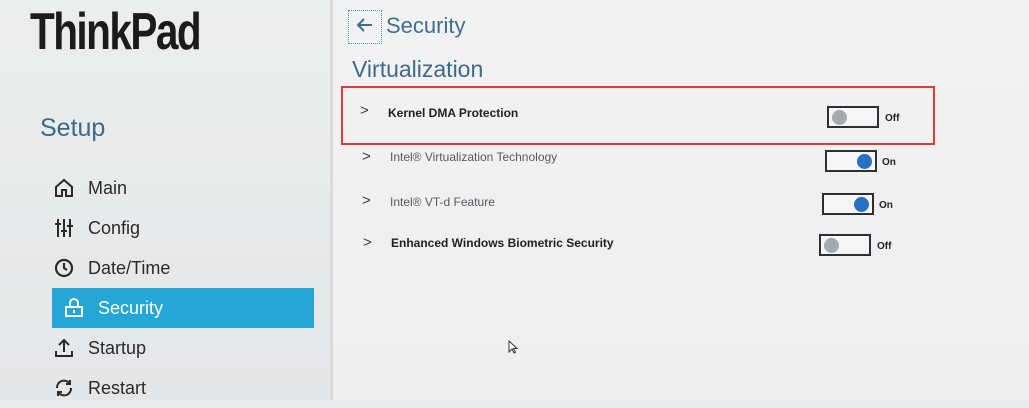  What do you see at coordinates (129, 267) in the screenshot?
I see `sidebar-item-label: Date/Time` at bounding box center [129, 267].